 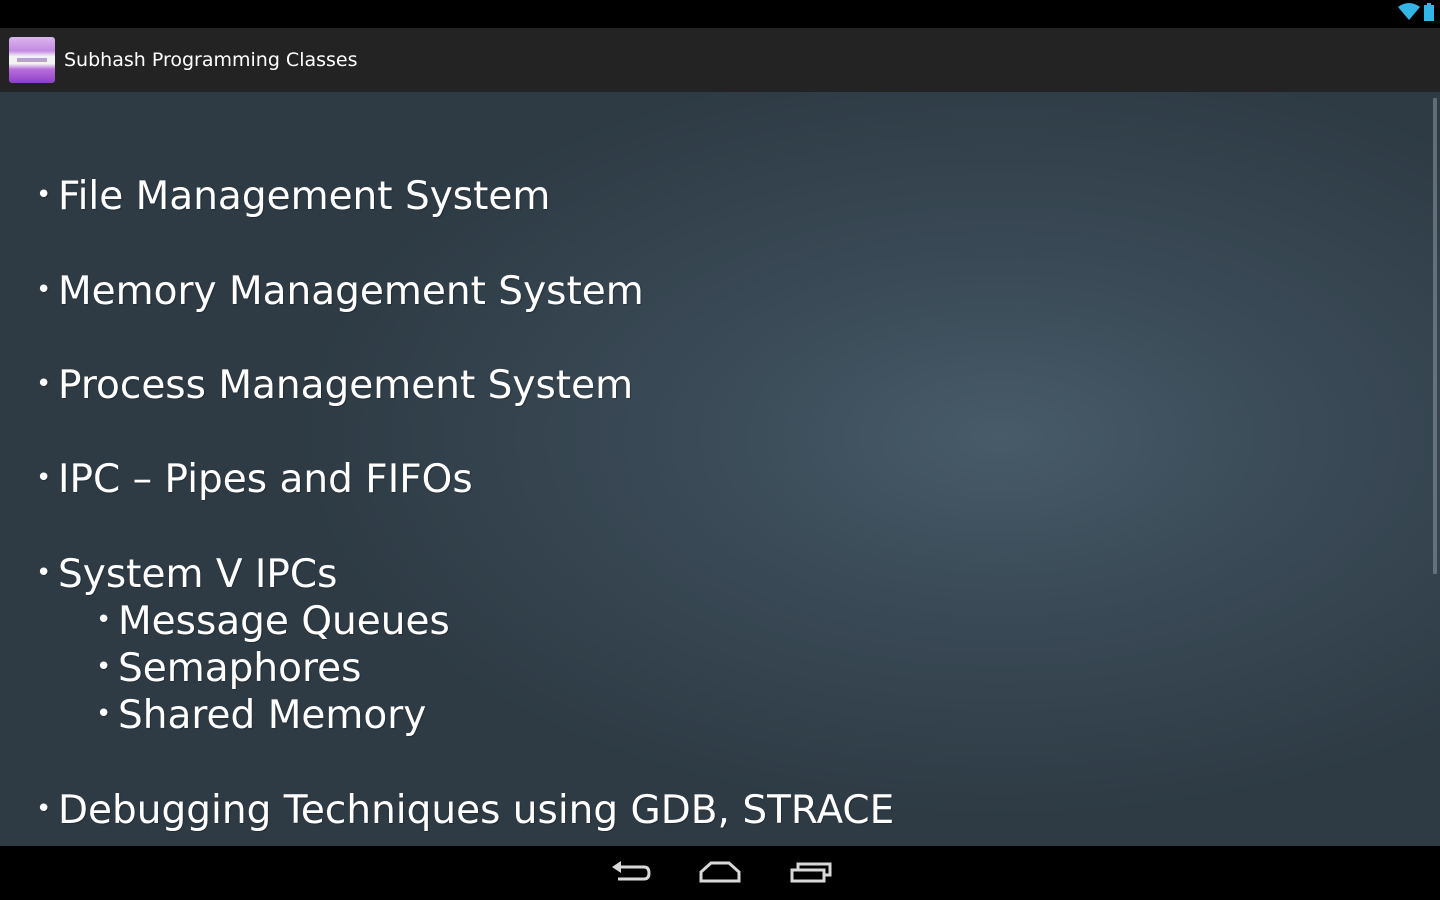 I want to click on status-bar, so click(x=720, y=14).